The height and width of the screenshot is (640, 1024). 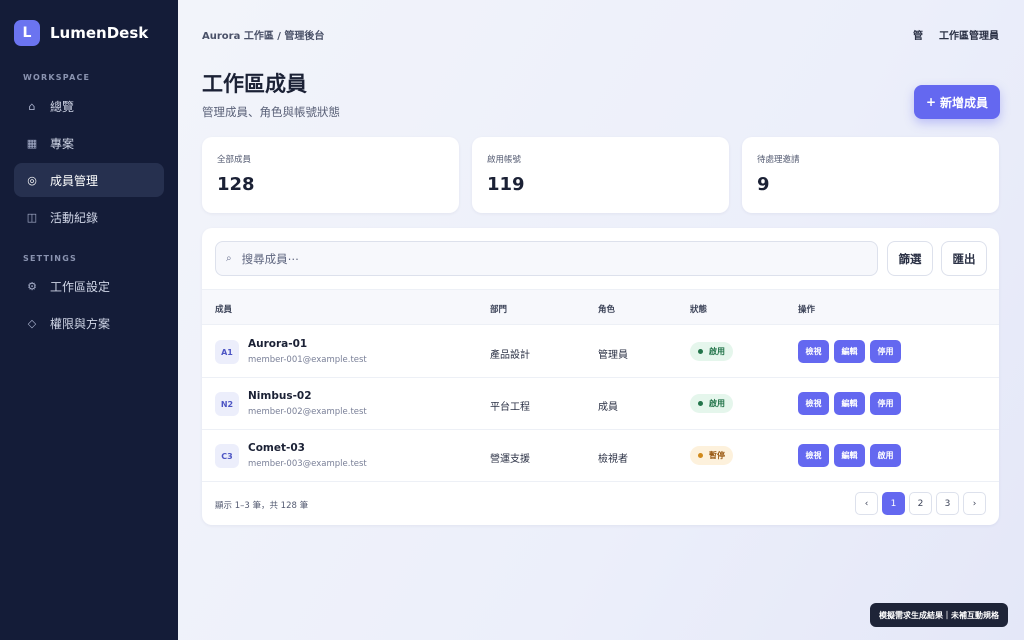 I want to click on search-icon: ⌕, so click(x=229, y=258).